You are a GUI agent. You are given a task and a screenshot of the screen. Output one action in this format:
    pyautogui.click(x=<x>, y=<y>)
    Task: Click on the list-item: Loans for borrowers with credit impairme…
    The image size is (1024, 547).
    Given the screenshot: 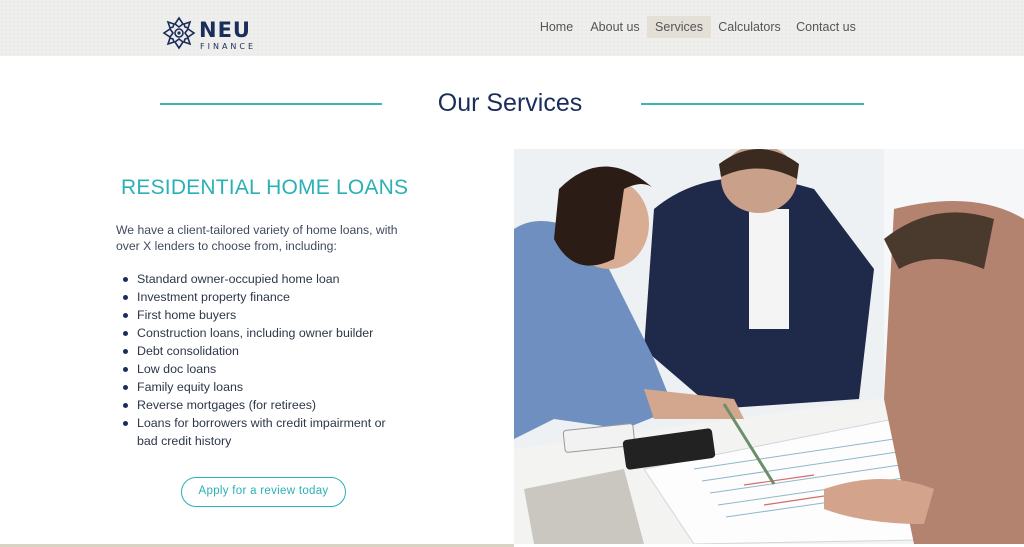 What is the action you would take?
    pyautogui.click(x=265, y=432)
    